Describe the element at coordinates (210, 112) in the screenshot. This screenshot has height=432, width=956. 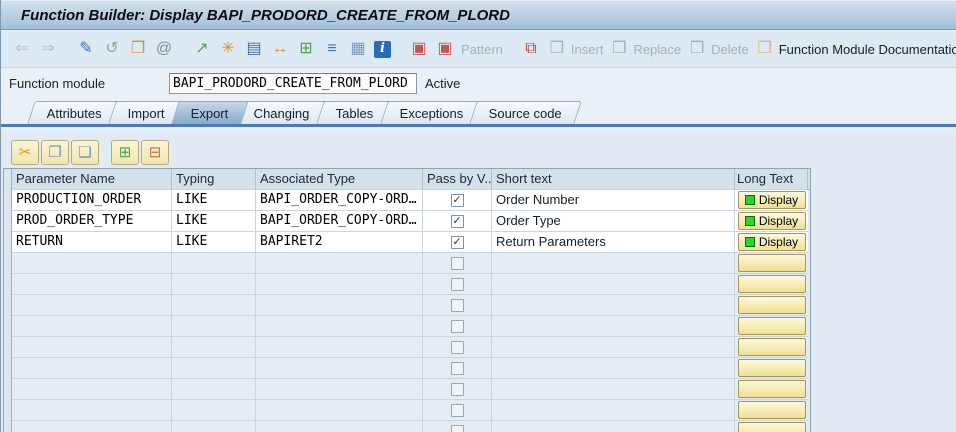
I see `tab-export: Export` at that location.